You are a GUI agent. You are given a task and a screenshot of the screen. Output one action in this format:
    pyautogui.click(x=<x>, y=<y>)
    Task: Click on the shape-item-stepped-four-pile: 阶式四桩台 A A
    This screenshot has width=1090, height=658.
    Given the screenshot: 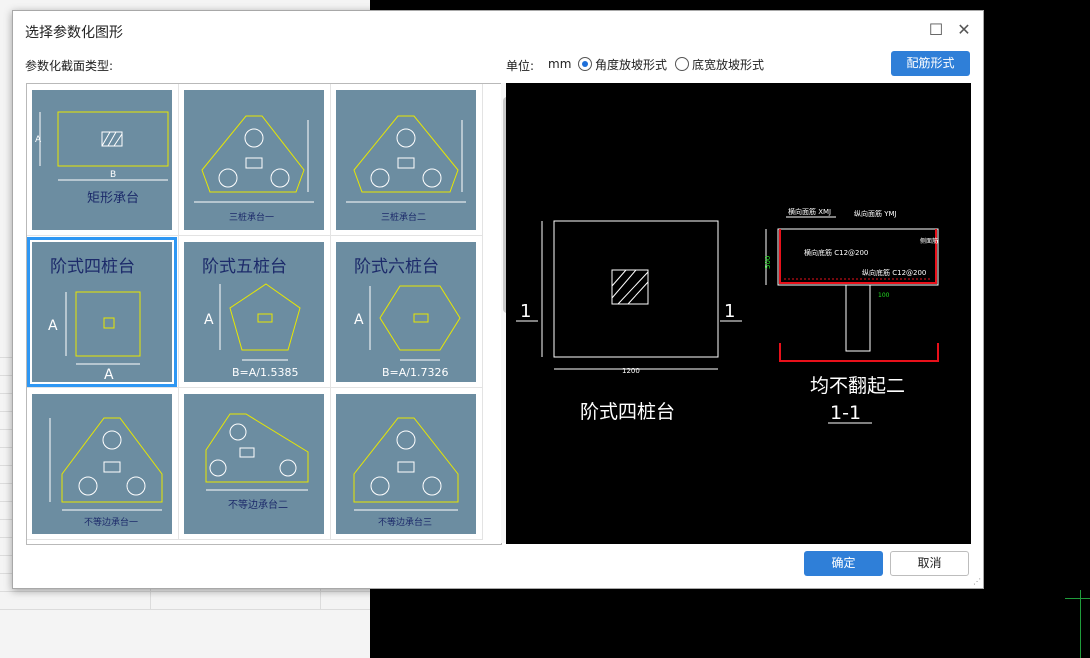 What is the action you would take?
    pyautogui.click(x=103, y=312)
    